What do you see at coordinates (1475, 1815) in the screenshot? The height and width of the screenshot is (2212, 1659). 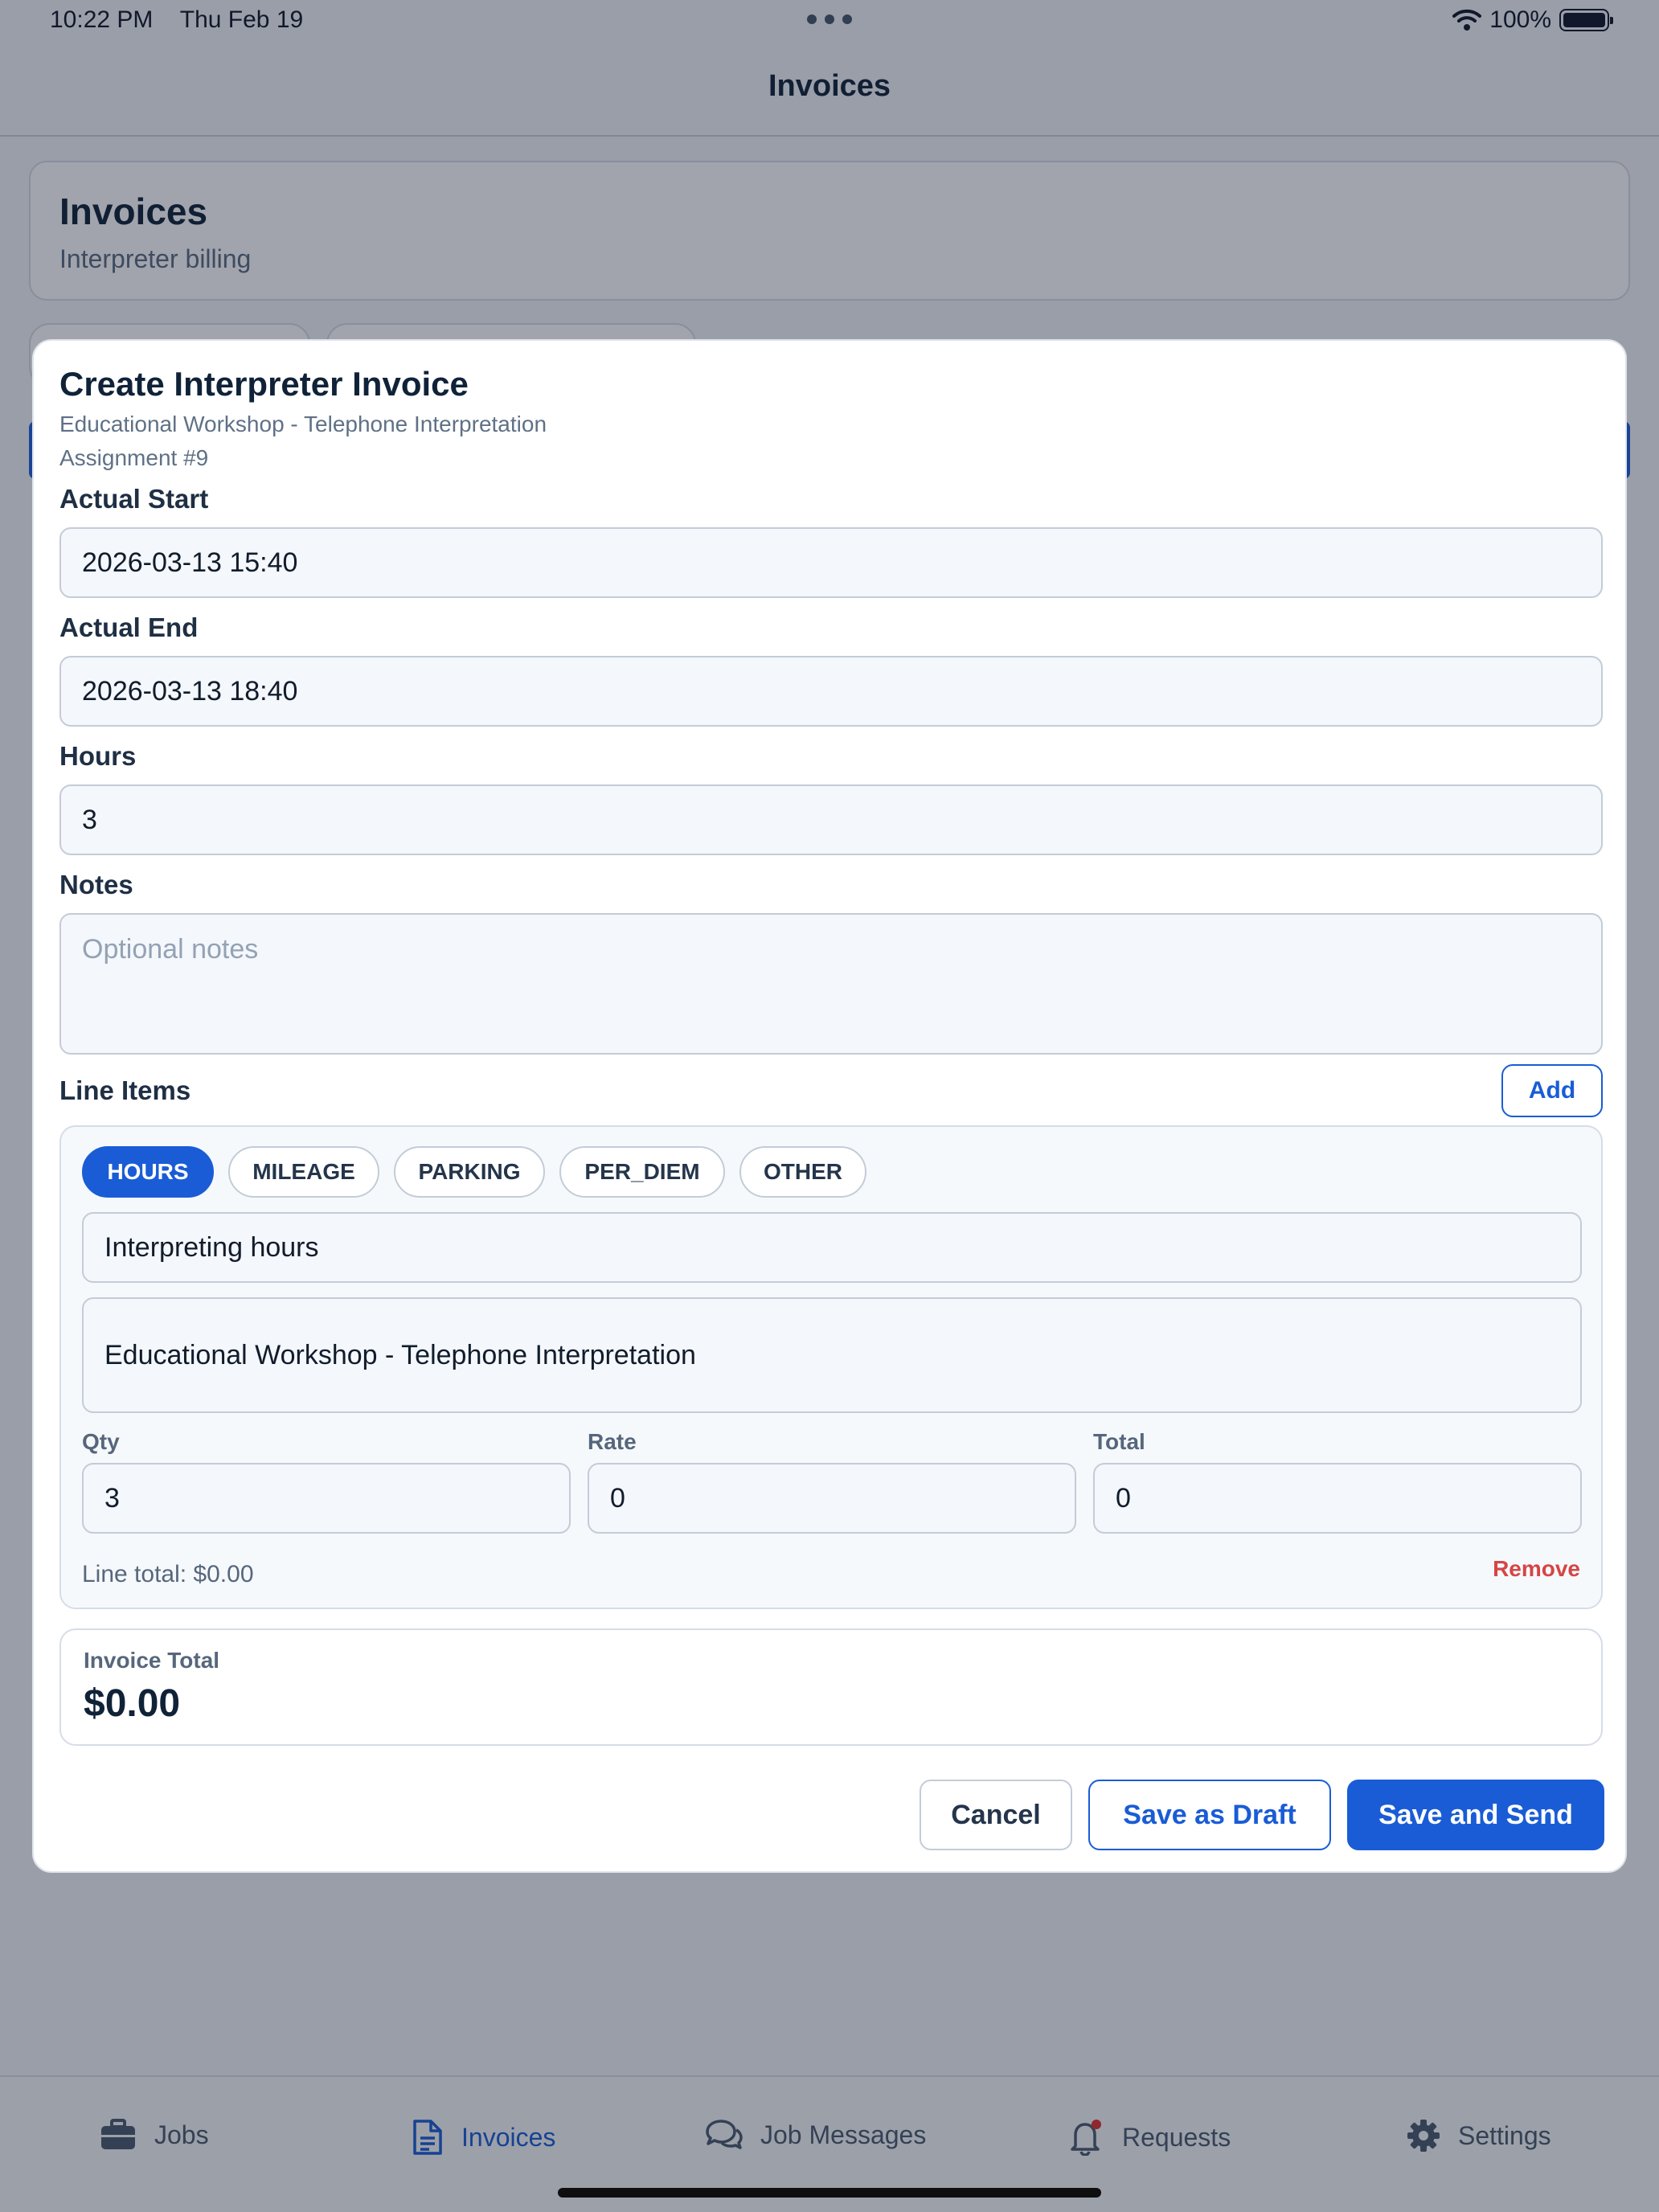 I see `save-and-send-button: Save and Send` at bounding box center [1475, 1815].